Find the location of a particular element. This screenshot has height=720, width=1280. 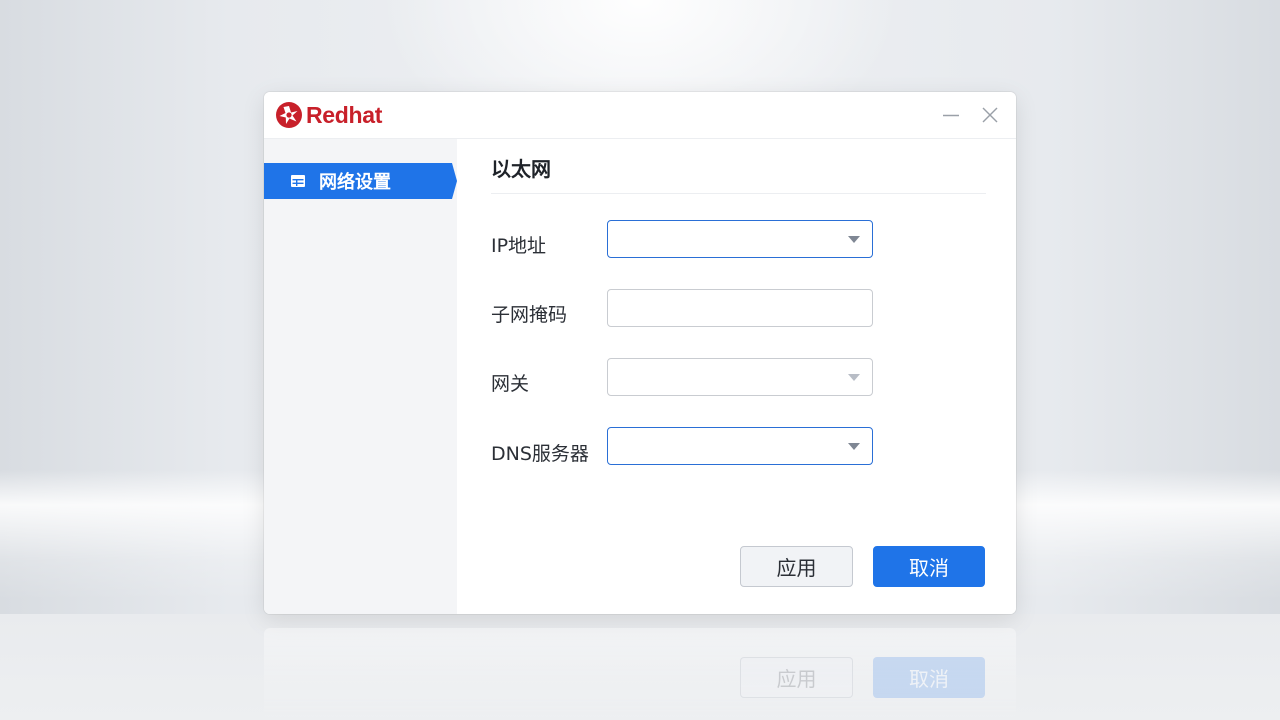

brand-name: Redhat is located at coordinates (344, 114).